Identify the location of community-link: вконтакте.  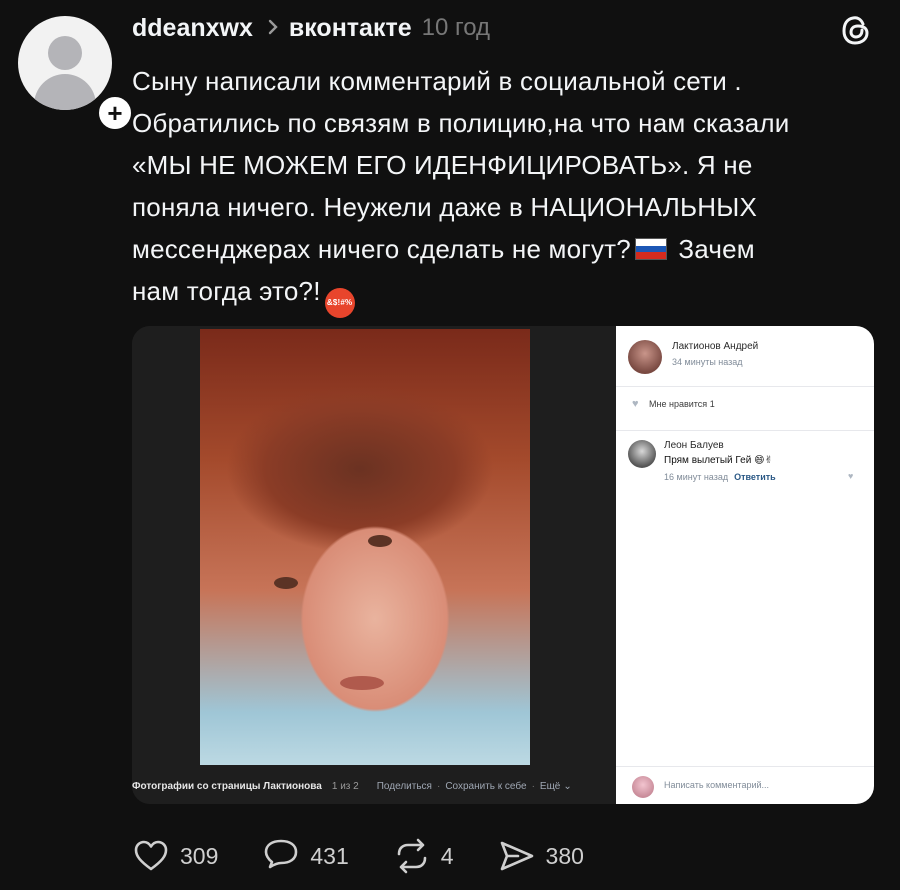
(350, 28).